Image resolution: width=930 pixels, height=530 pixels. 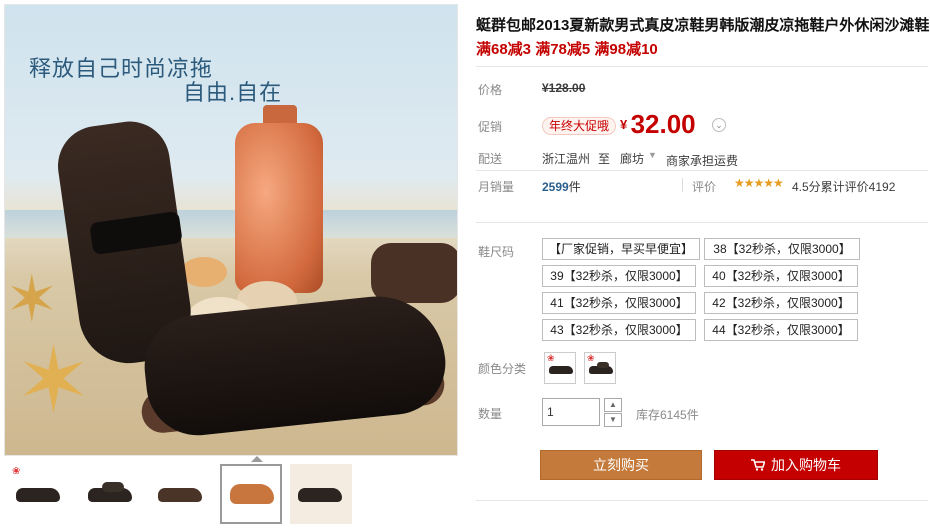 I want to click on add-to-cart-label: 加入购物车, so click(x=806, y=465).